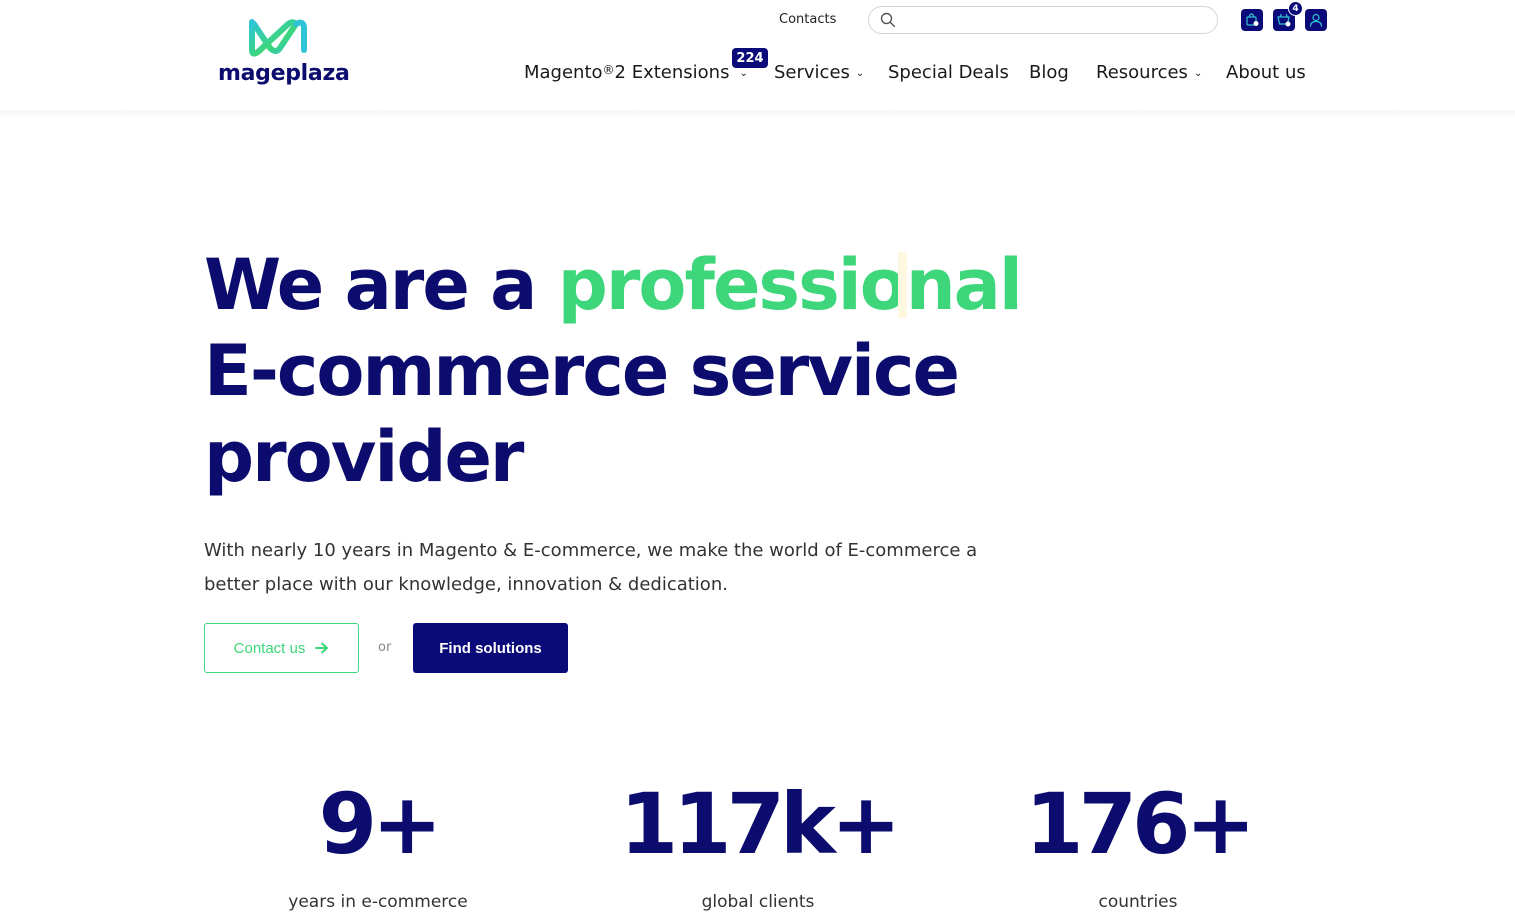 The height and width of the screenshot is (919, 1515). I want to click on nav-label: Services, so click(812, 72).